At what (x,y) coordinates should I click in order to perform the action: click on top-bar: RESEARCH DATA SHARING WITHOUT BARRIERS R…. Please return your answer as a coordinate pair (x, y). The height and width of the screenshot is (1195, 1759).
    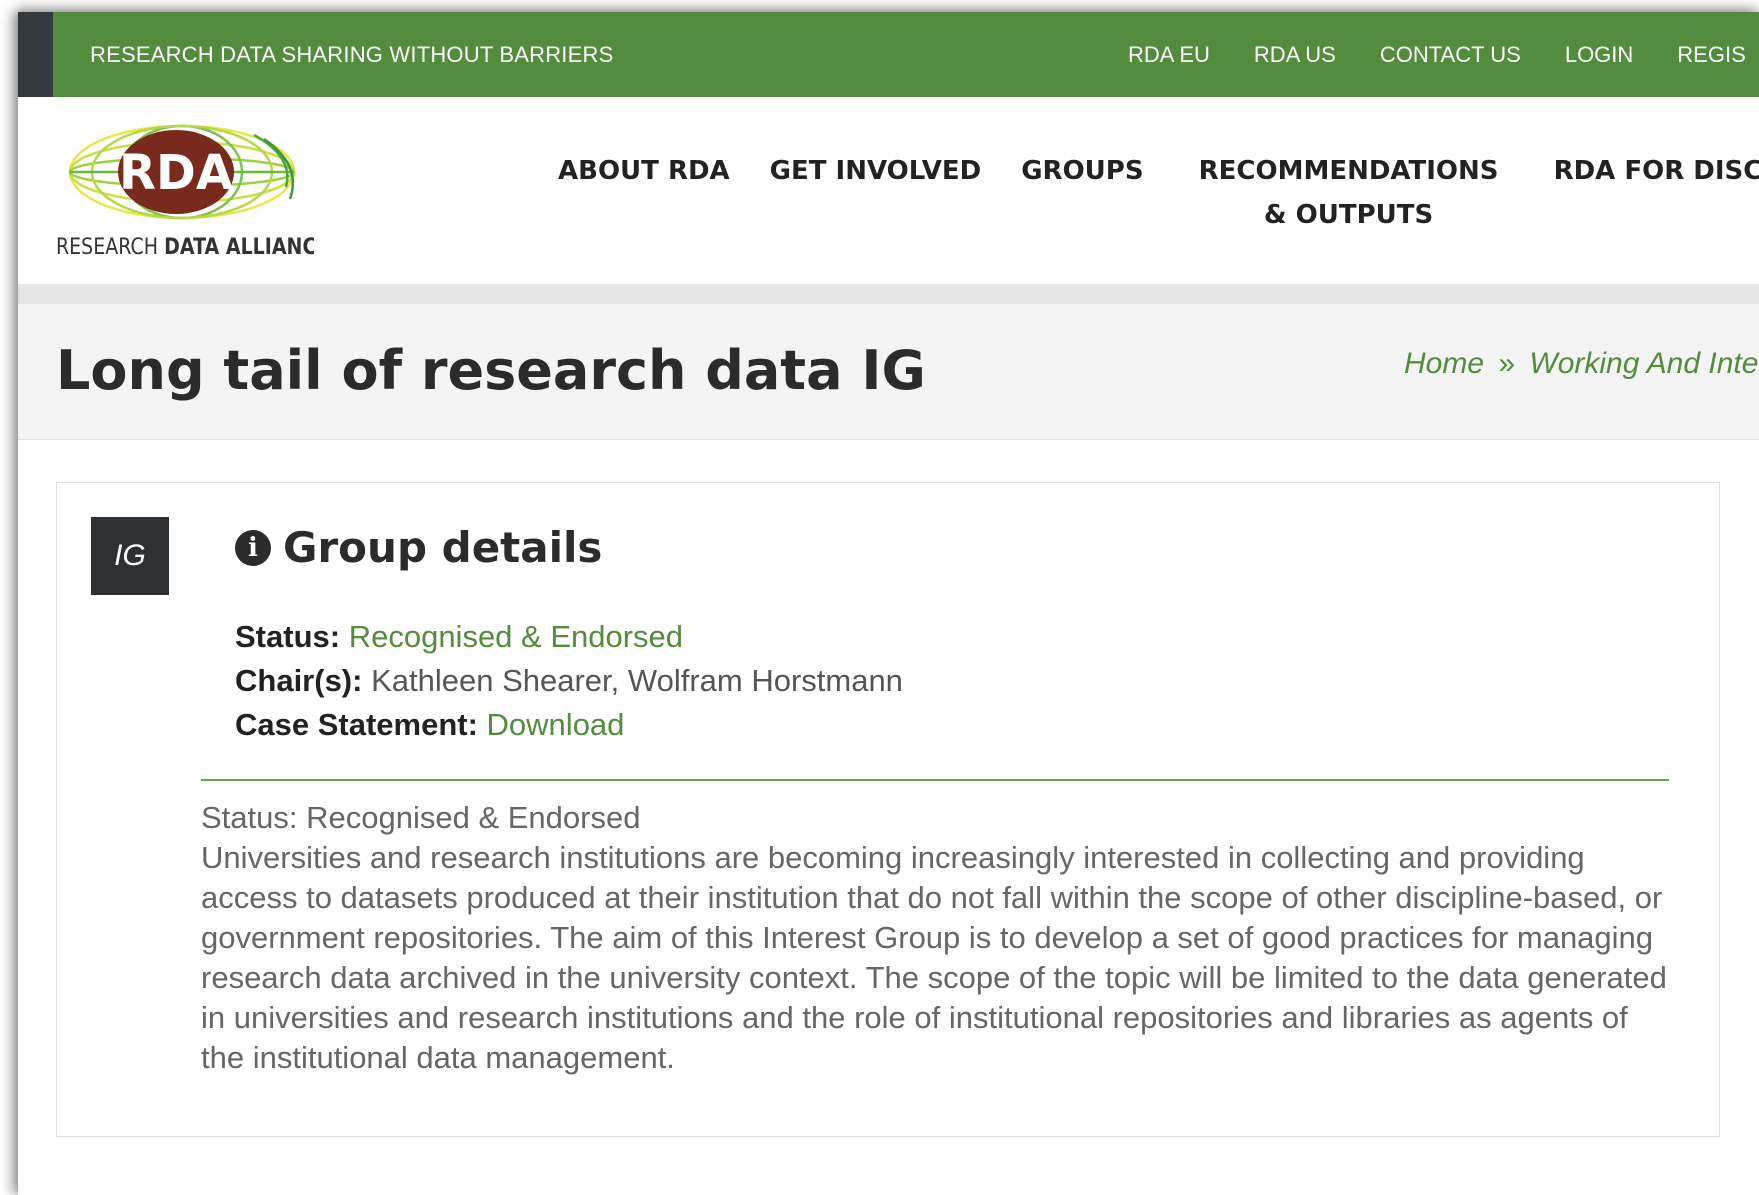
    Looking at the image, I should click on (888, 54).